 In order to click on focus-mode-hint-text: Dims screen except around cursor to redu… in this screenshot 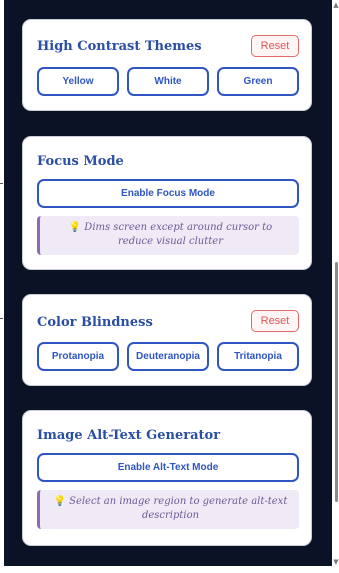, I will do `click(178, 234)`.